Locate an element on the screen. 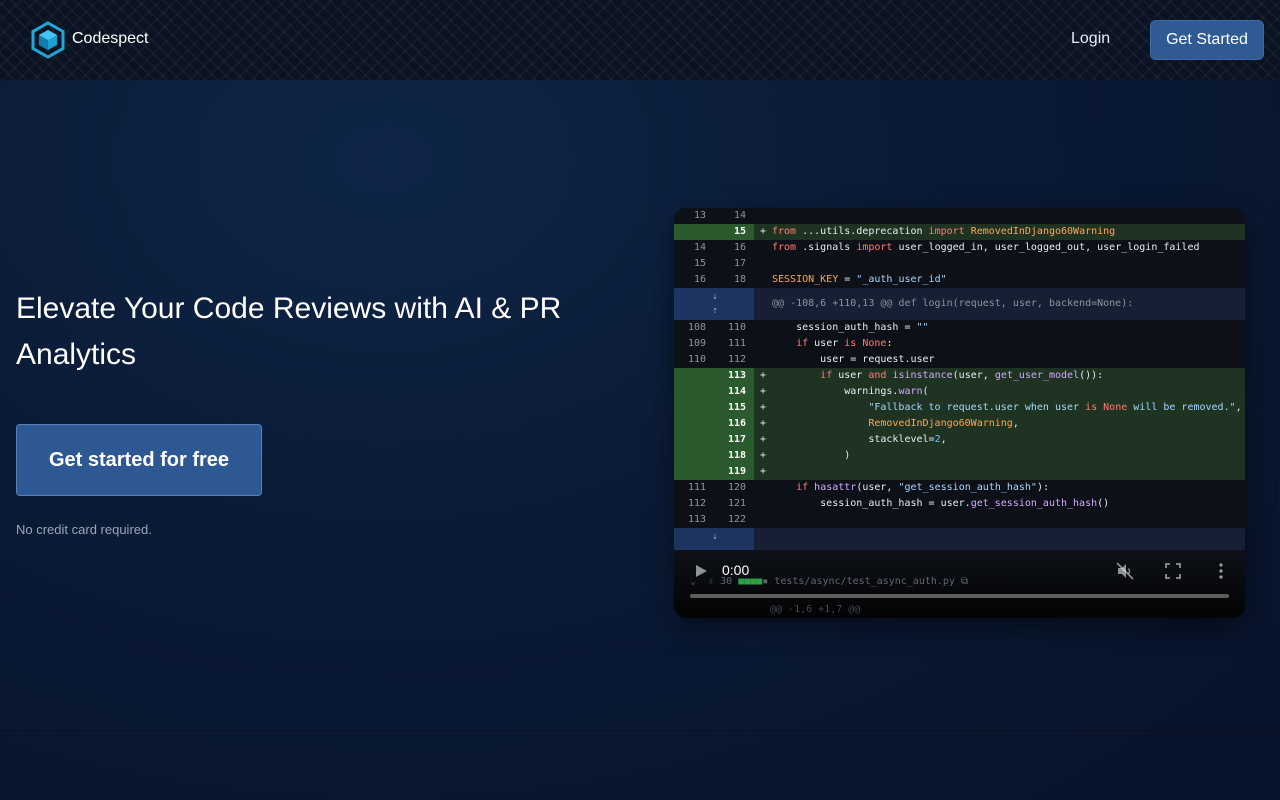 This screenshot has height=800, width=1280. new-line-number: 121 is located at coordinates (736, 503).